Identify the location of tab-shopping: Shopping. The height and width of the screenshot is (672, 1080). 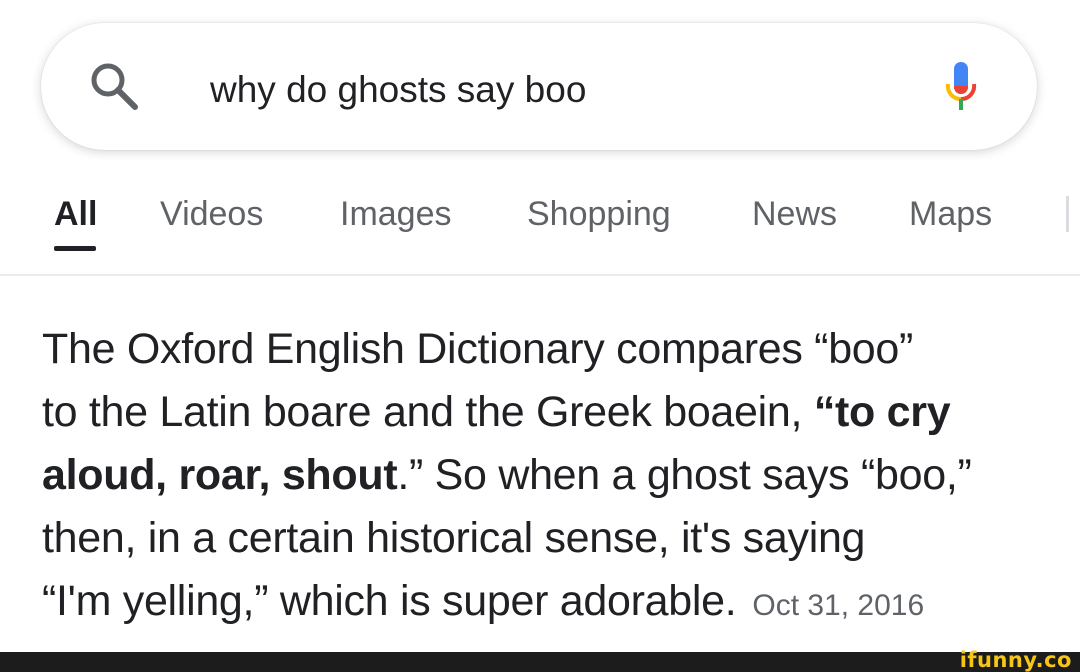
(599, 214).